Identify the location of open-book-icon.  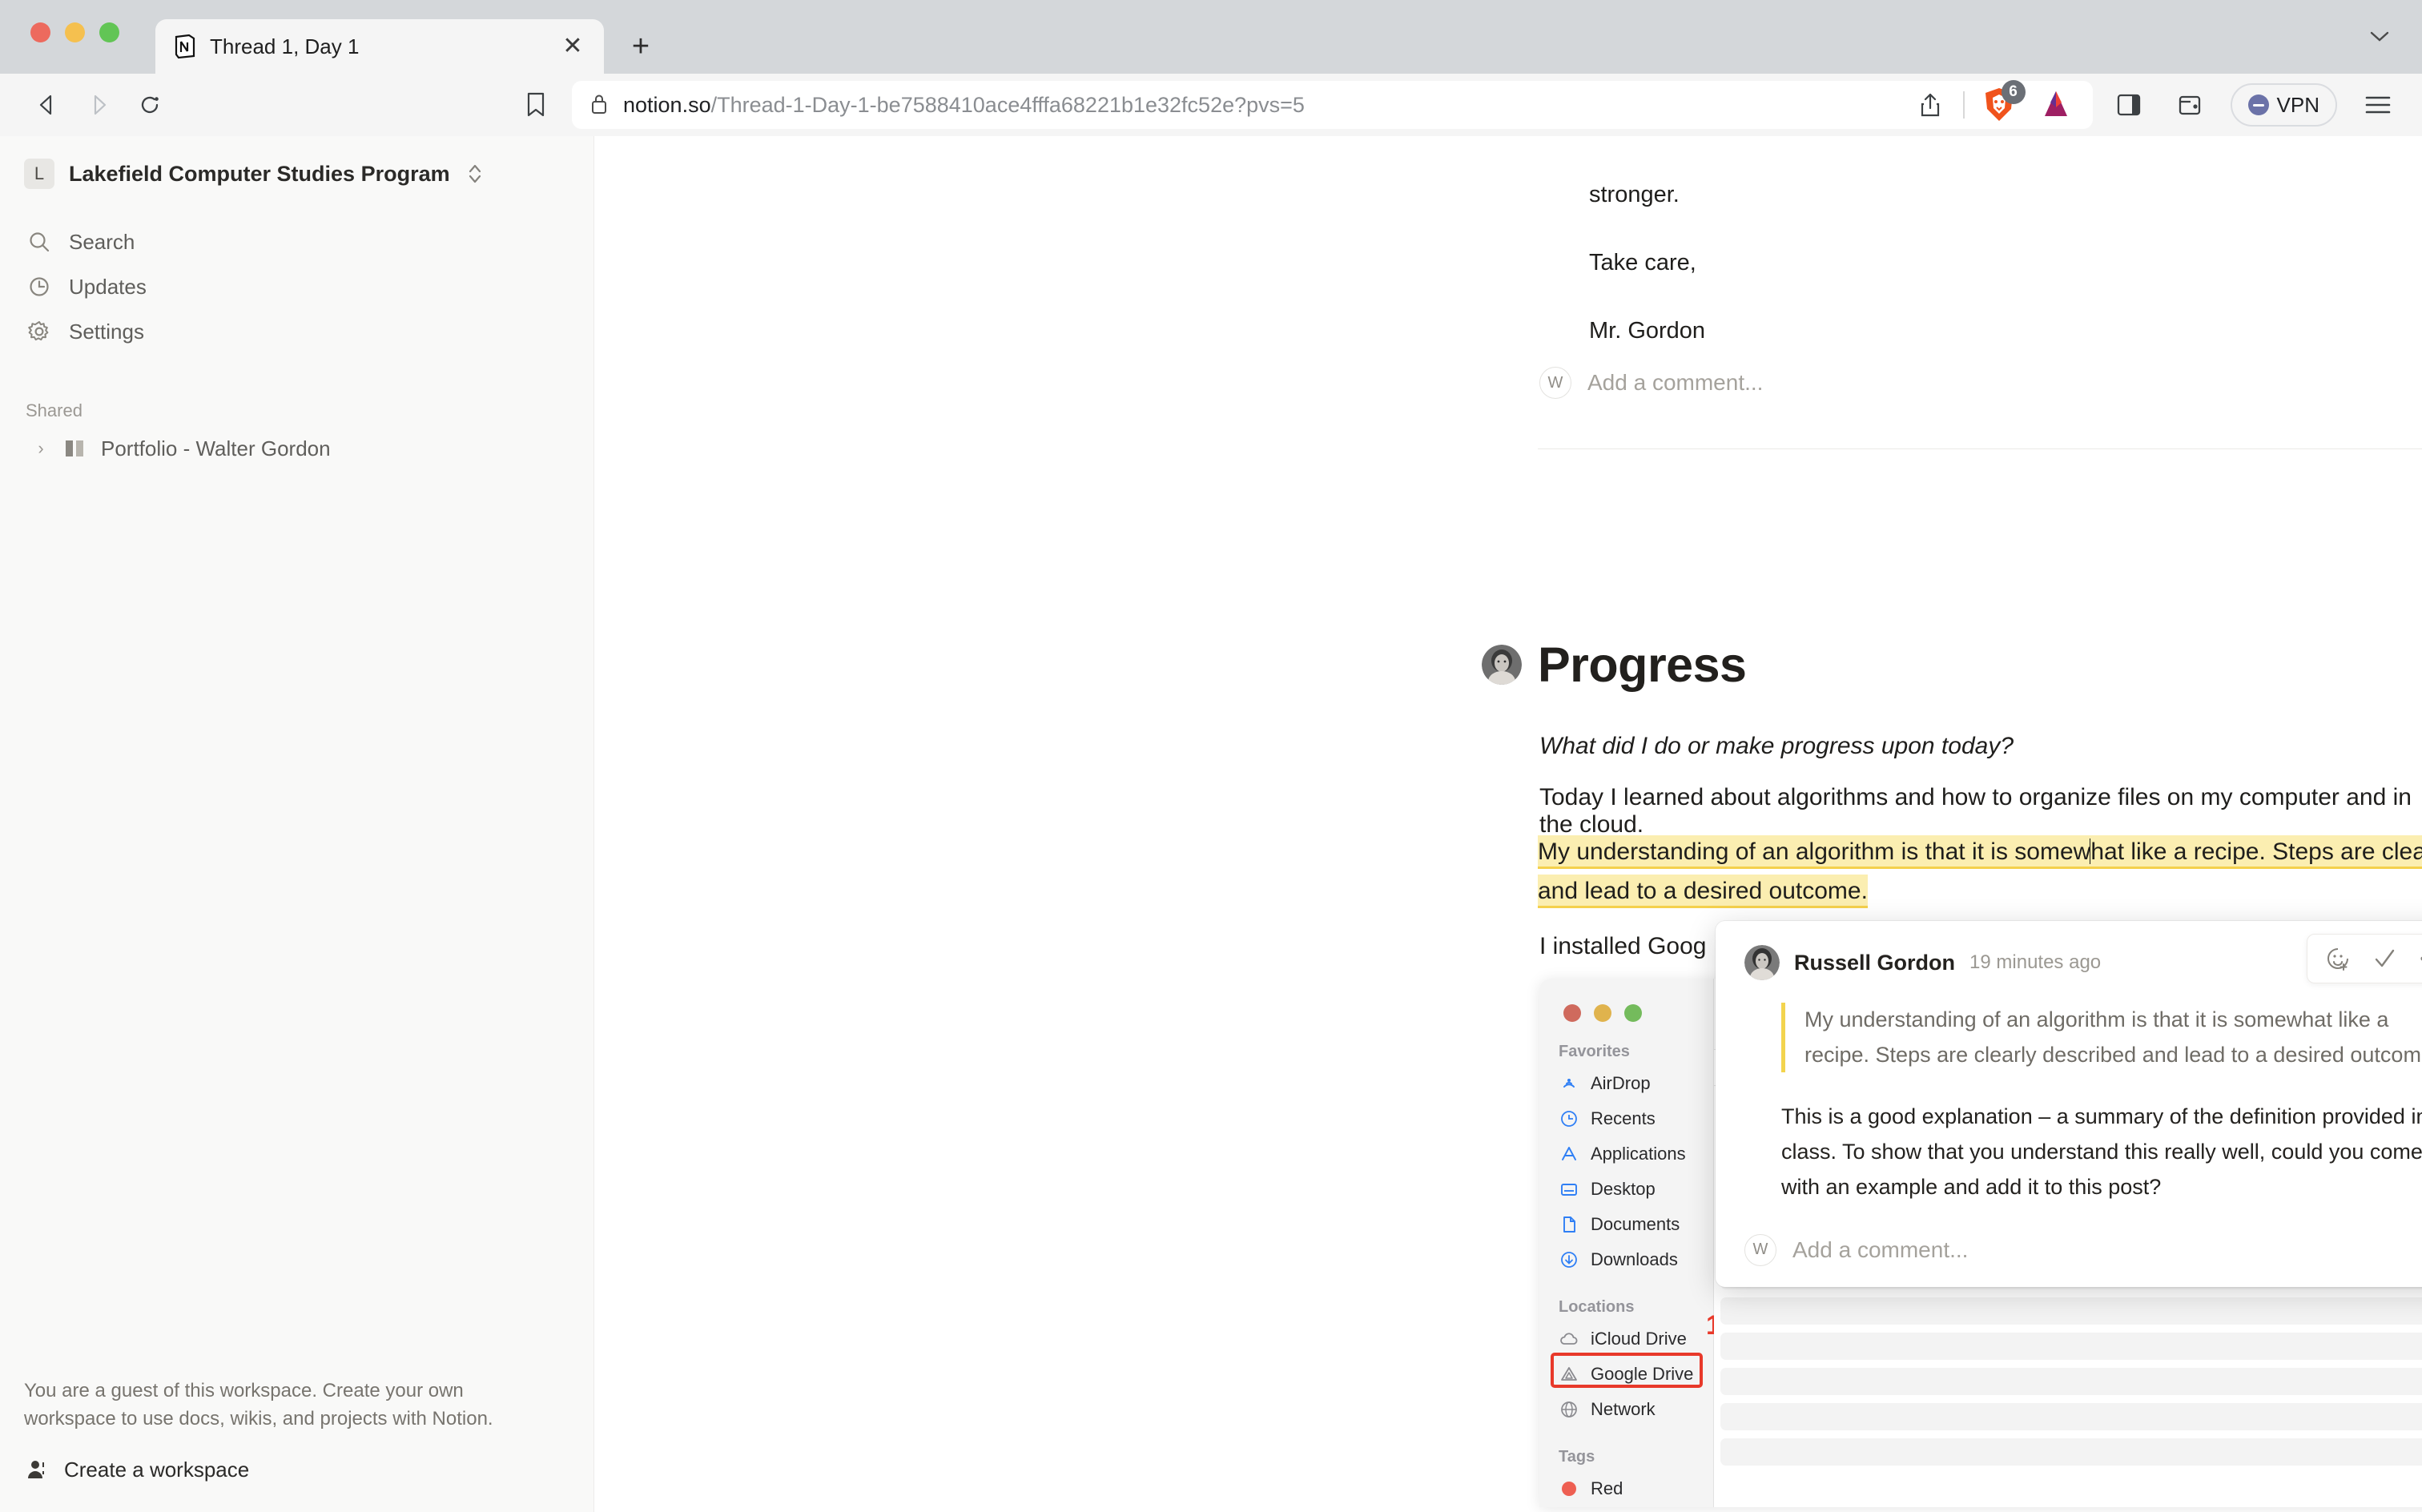
(76, 448).